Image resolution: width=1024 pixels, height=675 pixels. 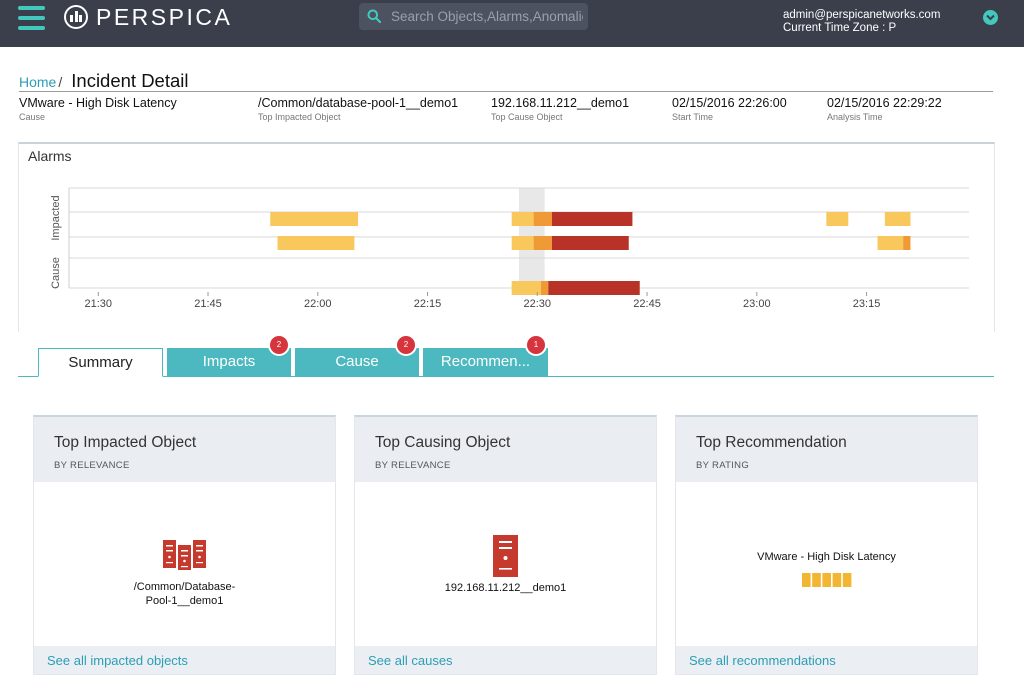 I want to click on alarms-title: Alarms, so click(x=50, y=156).